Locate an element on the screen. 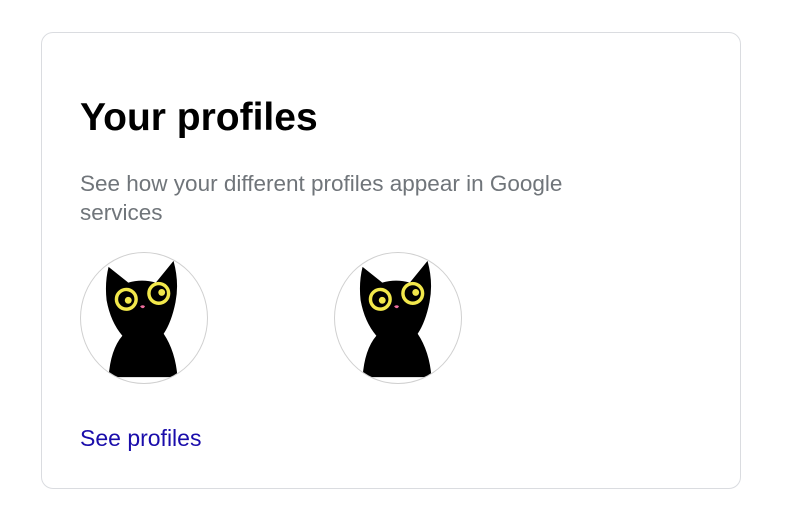 The height and width of the screenshot is (532, 787). card-title: Your profiles is located at coordinates (199, 117).